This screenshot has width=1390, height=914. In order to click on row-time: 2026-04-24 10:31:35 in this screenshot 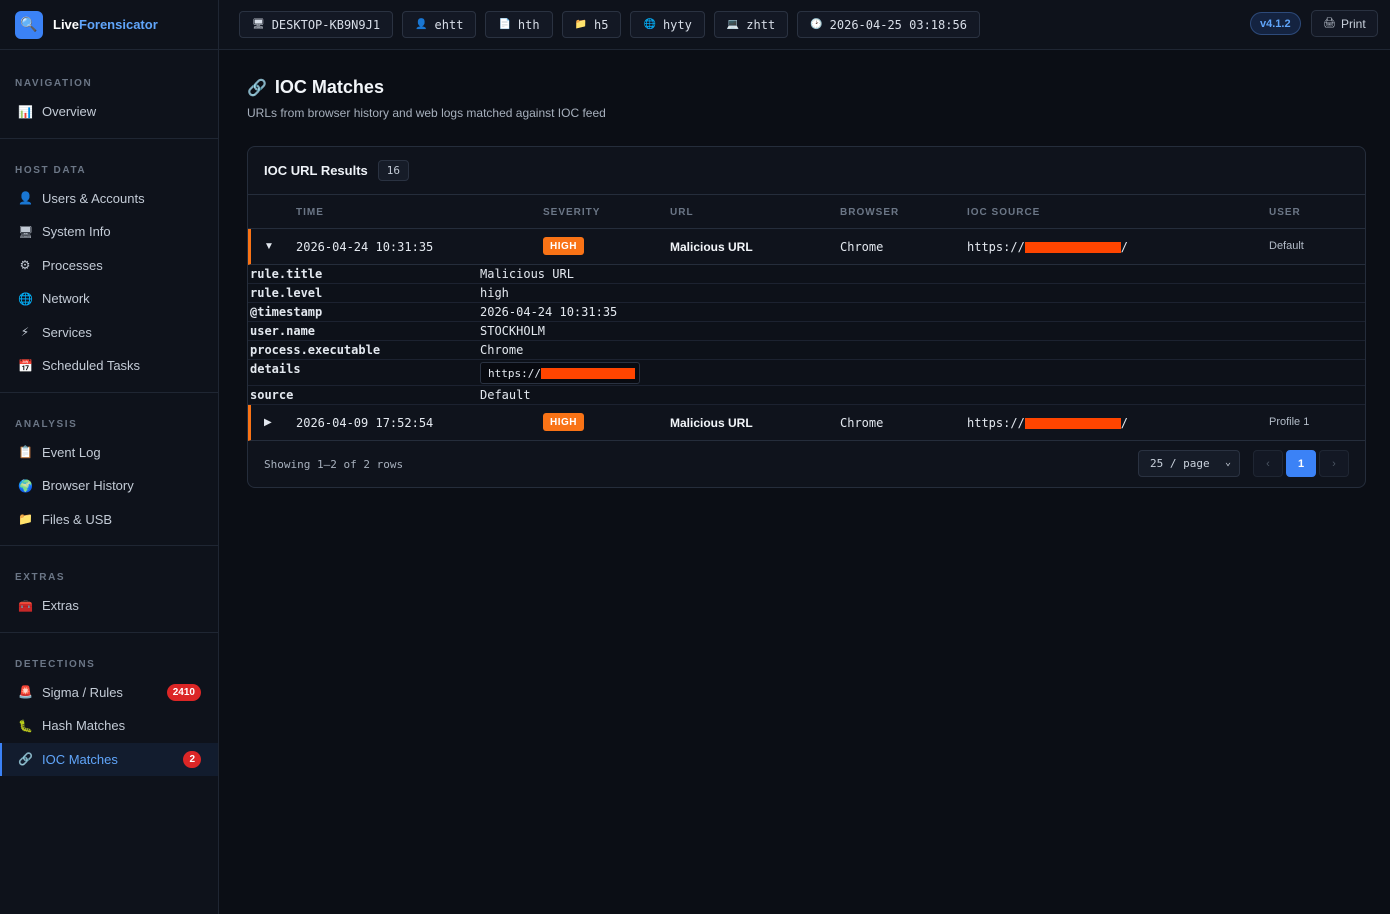, I will do `click(365, 247)`.